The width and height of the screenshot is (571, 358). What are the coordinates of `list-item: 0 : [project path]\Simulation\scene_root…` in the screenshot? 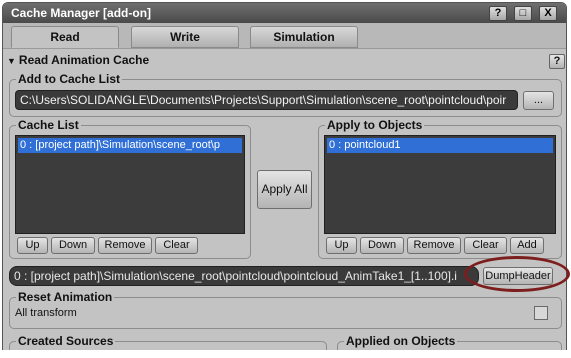 It's located at (130, 145).